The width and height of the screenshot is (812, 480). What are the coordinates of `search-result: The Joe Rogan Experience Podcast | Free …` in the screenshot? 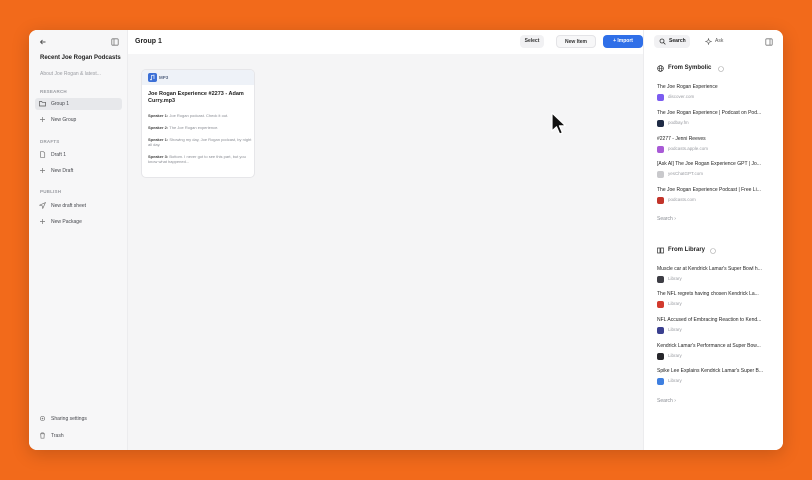 It's located at (718, 196).